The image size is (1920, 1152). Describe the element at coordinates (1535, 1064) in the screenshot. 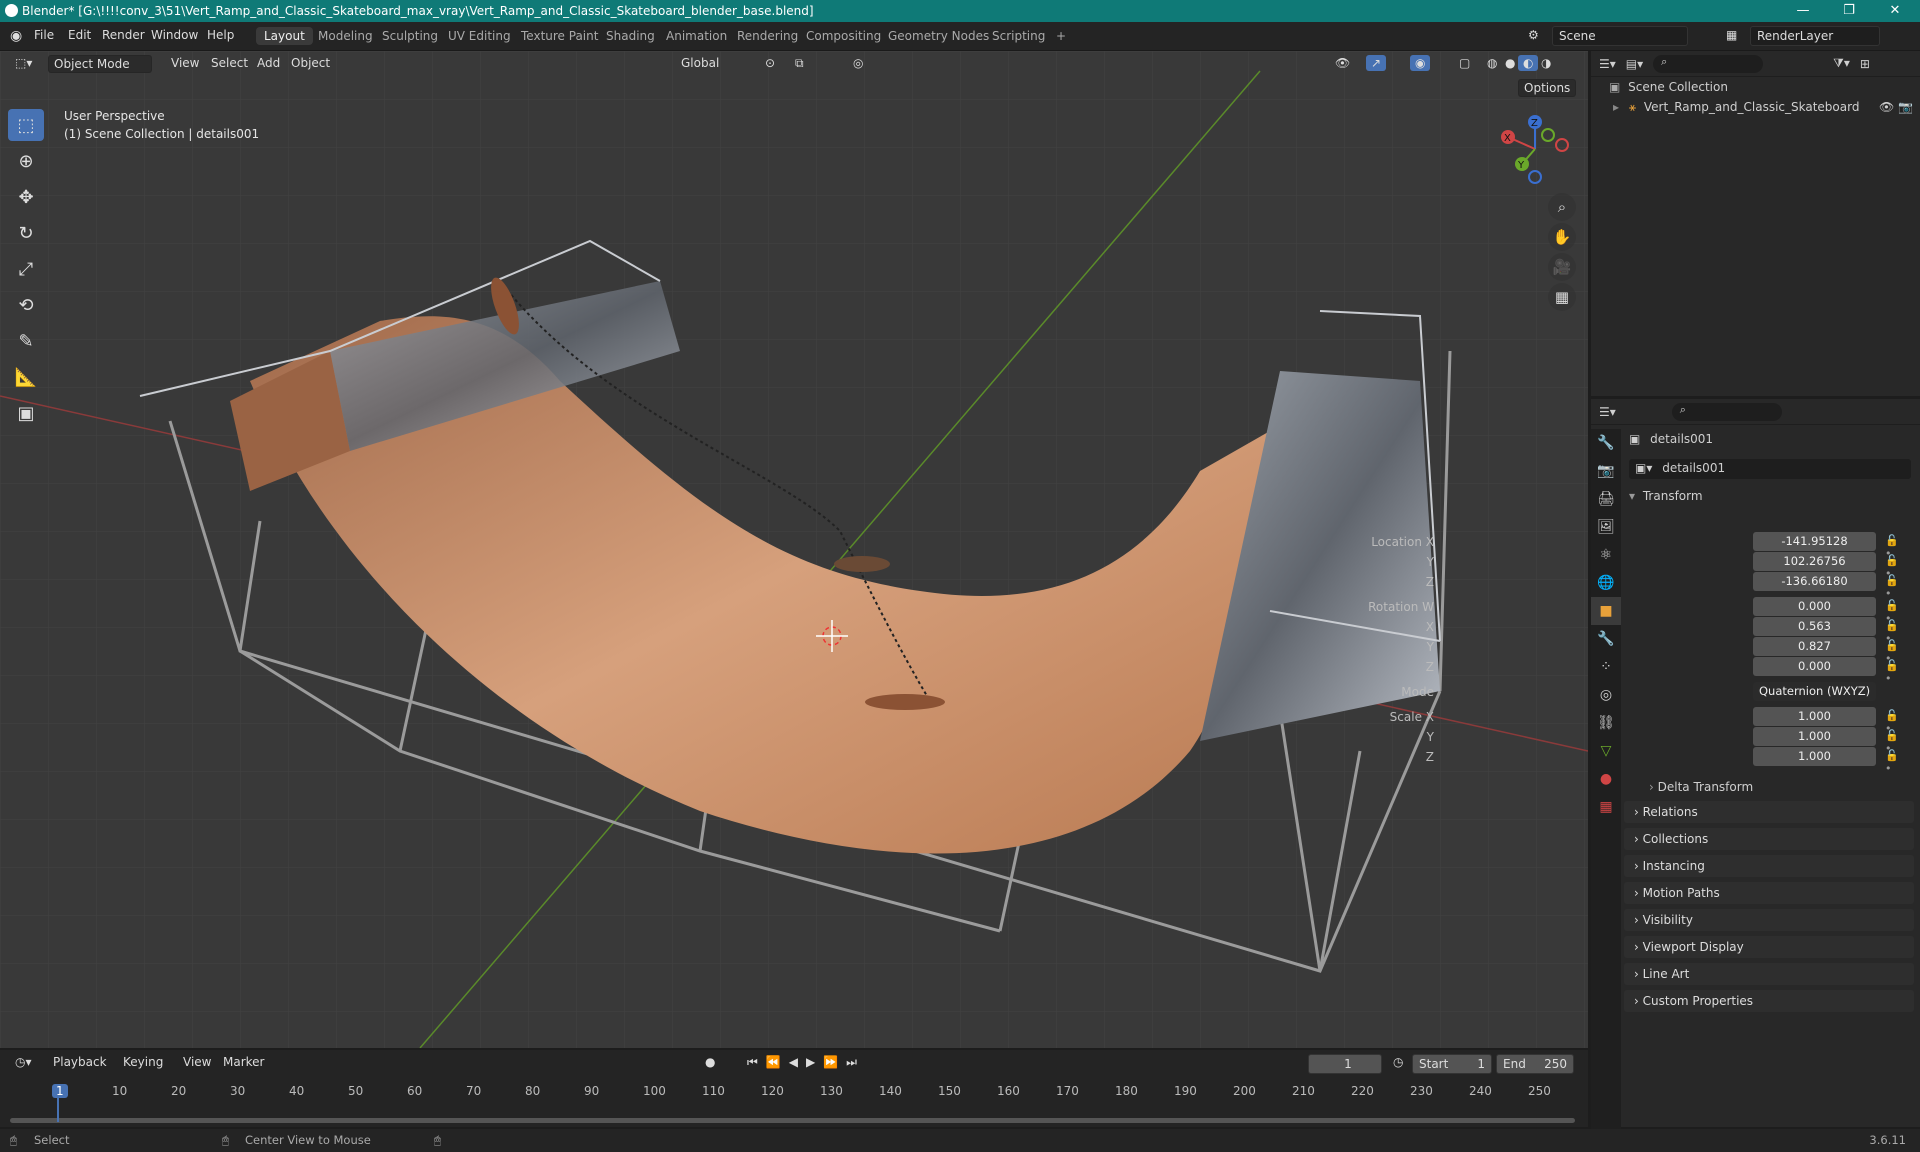

I see `end-frame-field: End 250` at that location.